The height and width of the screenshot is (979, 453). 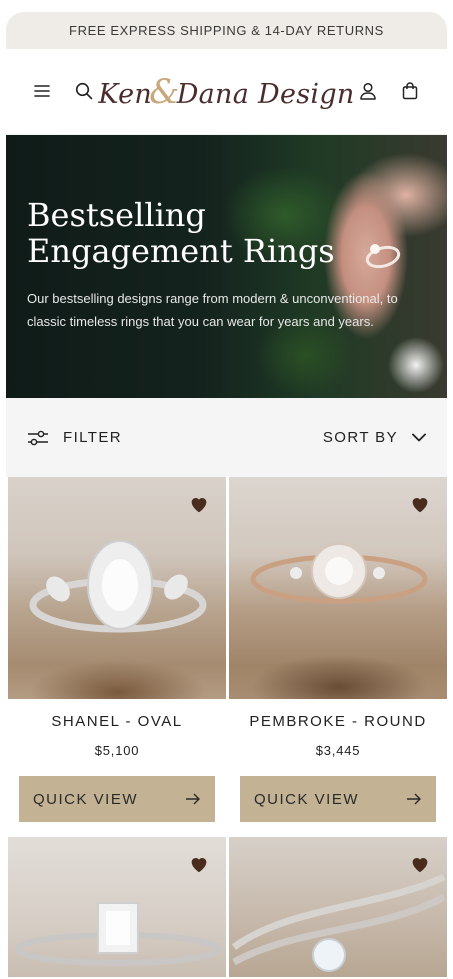 What do you see at coordinates (265, 94) in the screenshot?
I see `logo-text-dana-design: Dana Design` at bounding box center [265, 94].